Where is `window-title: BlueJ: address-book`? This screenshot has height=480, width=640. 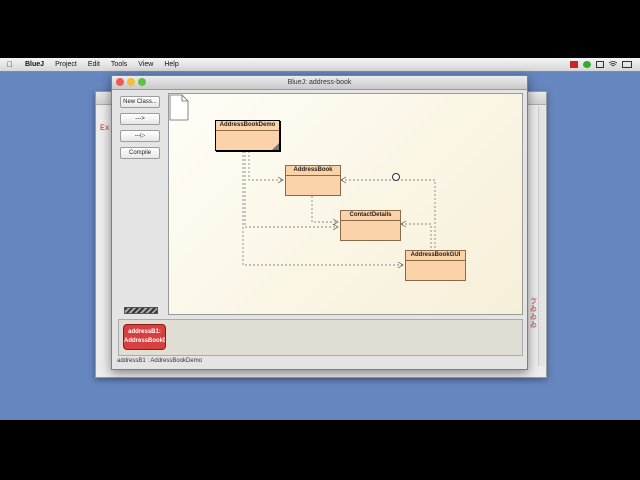 window-title: BlueJ: address-book is located at coordinates (319, 82).